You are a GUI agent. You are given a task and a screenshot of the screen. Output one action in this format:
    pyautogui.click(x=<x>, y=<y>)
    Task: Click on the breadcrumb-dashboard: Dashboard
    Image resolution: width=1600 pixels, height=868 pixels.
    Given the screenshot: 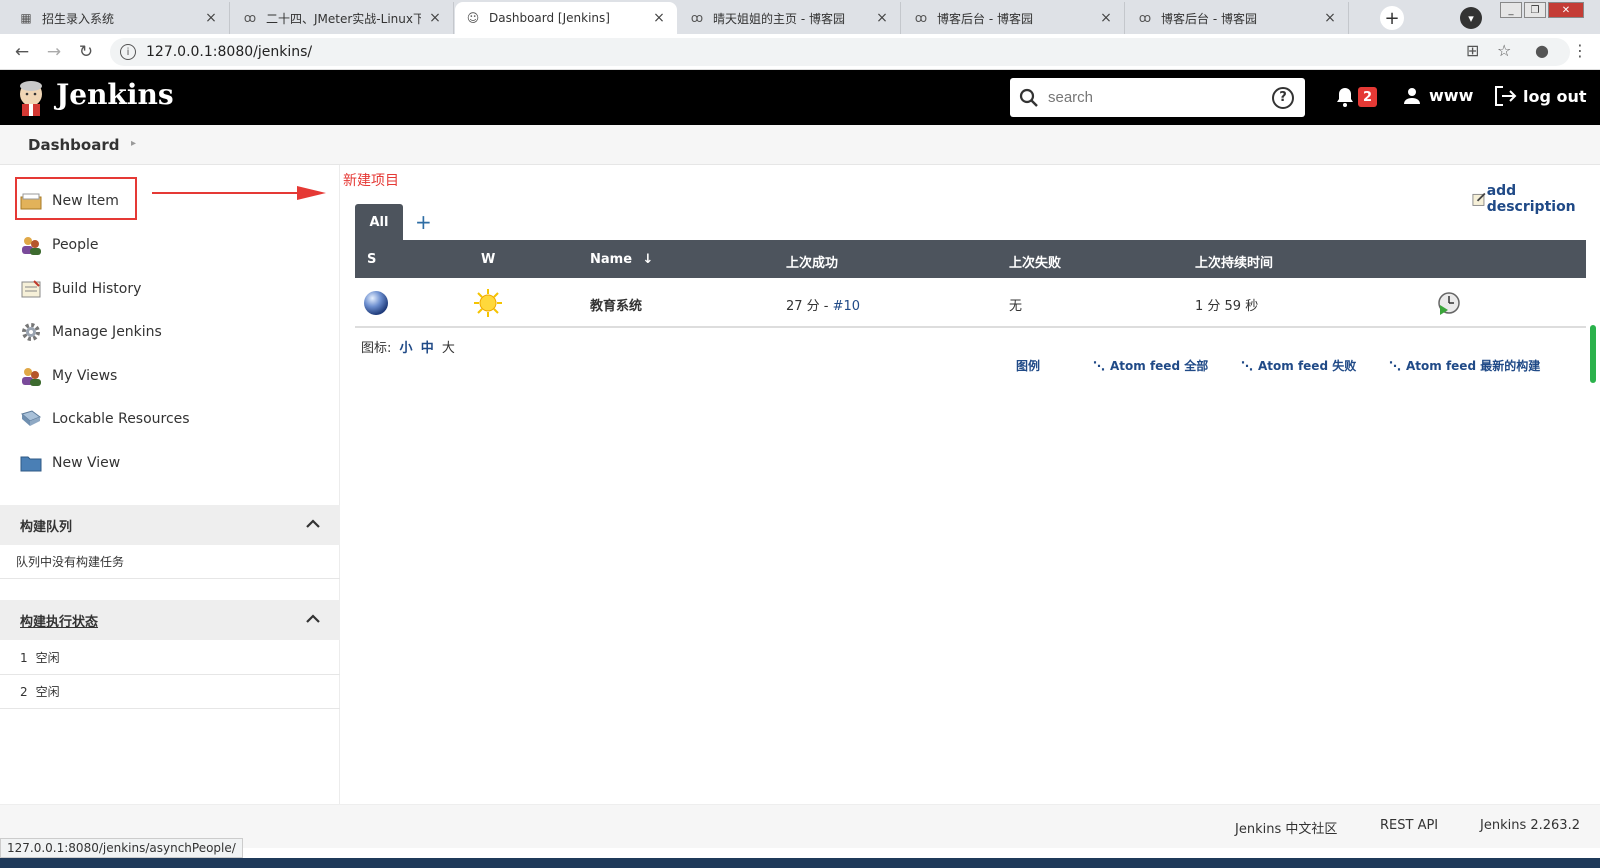 What is the action you would take?
    pyautogui.click(x=73, y=145)
    